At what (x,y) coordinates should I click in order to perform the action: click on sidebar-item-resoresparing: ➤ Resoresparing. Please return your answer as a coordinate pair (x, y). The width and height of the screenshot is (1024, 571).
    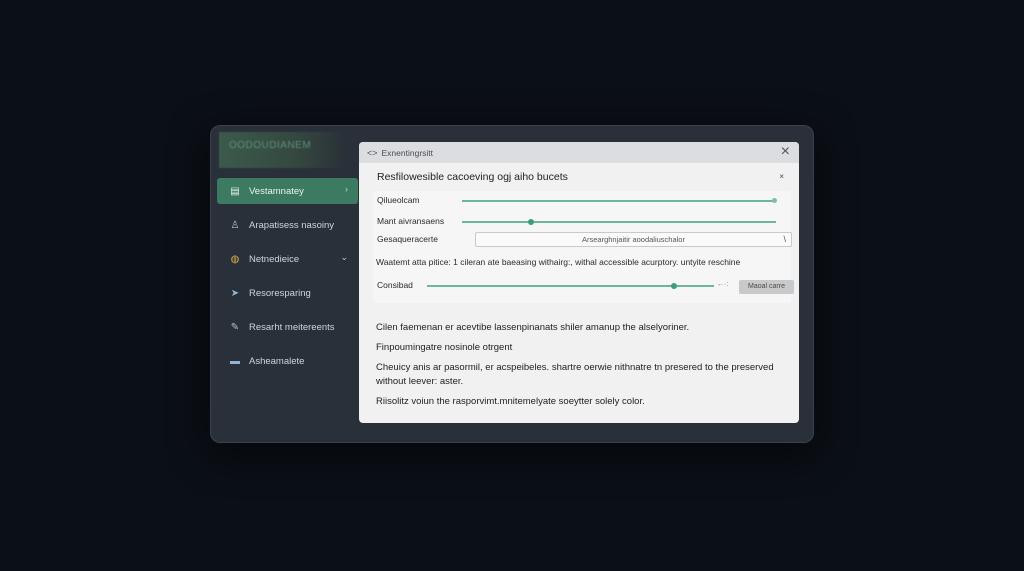
    Looking at the image, I should click on (287, 293).